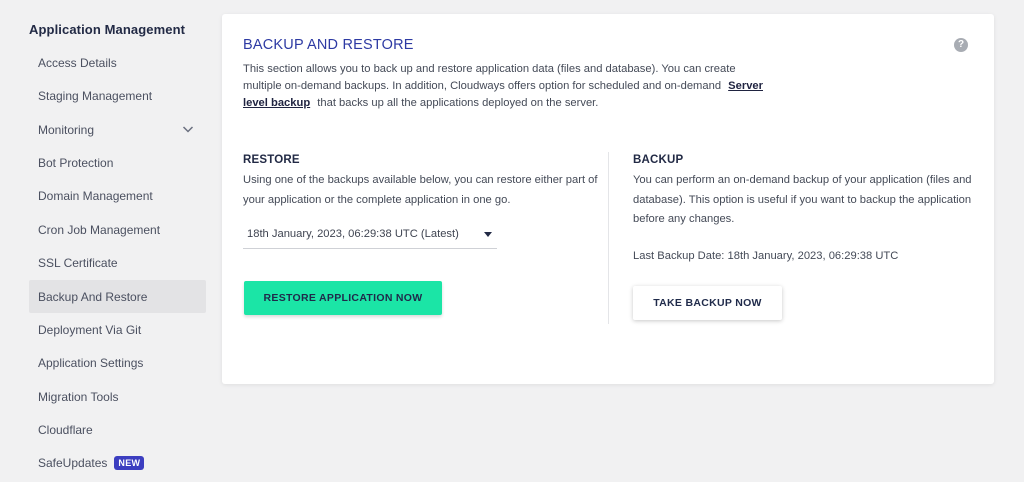  What do you see at coordinates (78, 396) in the screenshot?
I see `sidebar-item-label: Migration Tools` at bounding box center [78, 396].